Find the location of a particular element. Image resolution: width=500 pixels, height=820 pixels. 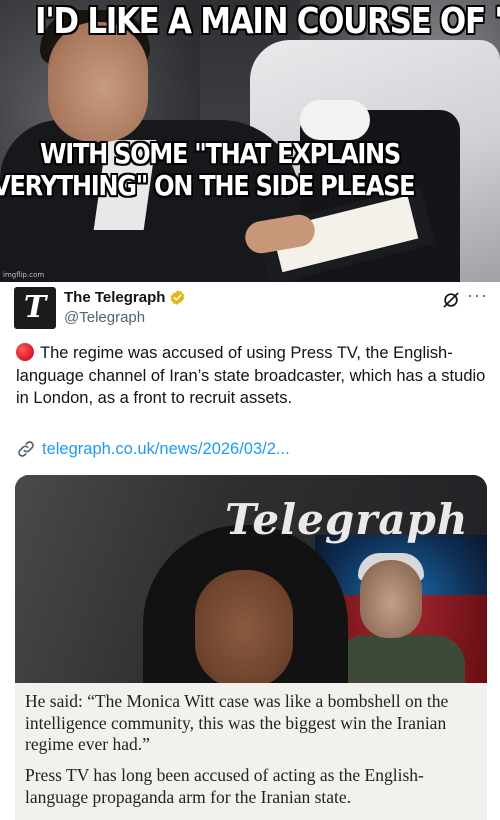

meme-caption-bottom-line1: WITH SOME "THAT EXPLAINS is located at coordinates (220, 153).